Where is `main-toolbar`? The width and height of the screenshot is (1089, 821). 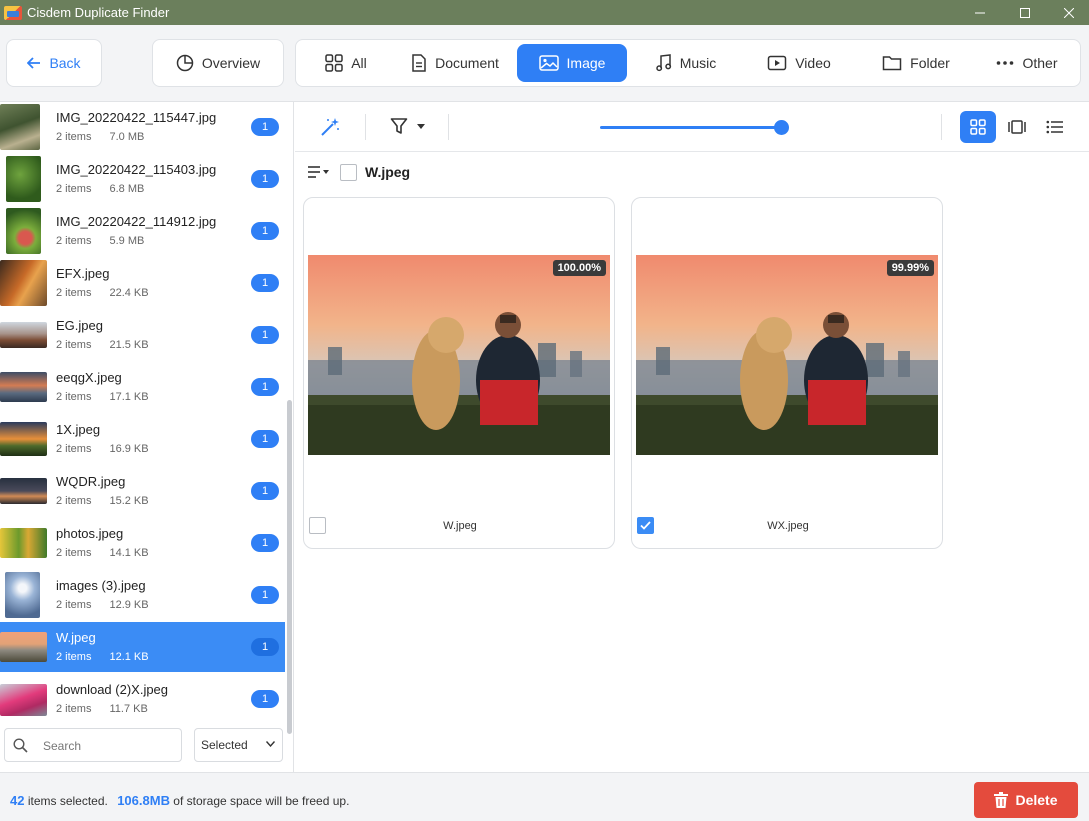 main-toolbar is located at coordinates (692, 127).